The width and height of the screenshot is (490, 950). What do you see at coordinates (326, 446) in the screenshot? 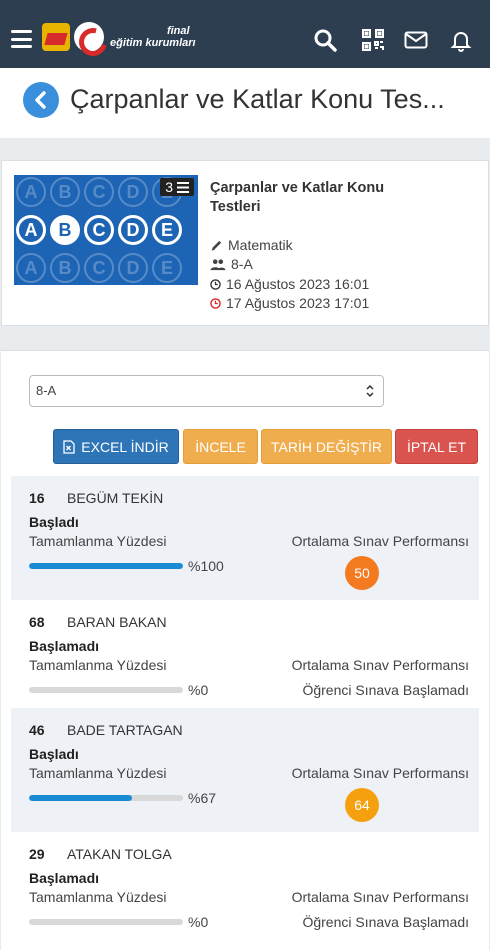
I see `change-date-button: TARİH DEĞİŞTİR` at bounding box center [326, 446].